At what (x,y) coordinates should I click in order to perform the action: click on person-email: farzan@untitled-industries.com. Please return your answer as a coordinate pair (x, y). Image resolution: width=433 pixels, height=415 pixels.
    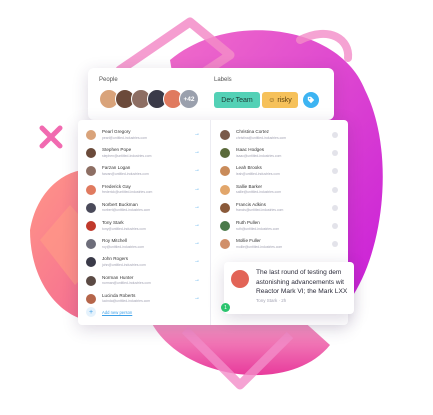
    Looking at the image, I should click on (125, 173).